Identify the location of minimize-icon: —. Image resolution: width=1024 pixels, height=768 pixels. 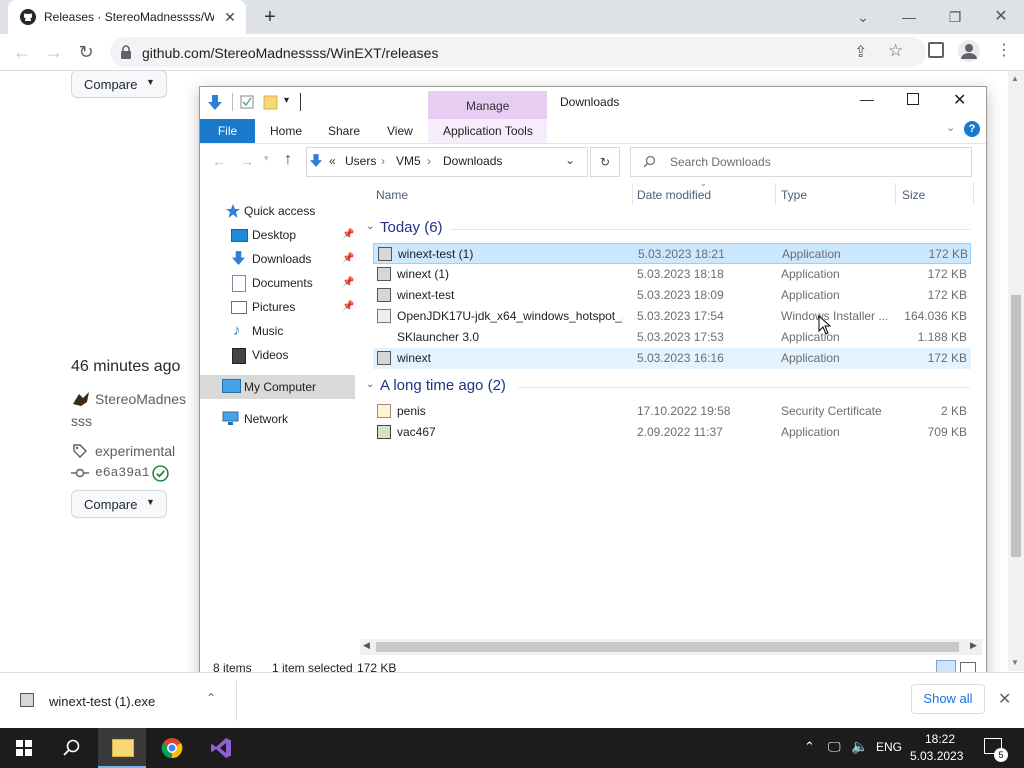
(909, 17).